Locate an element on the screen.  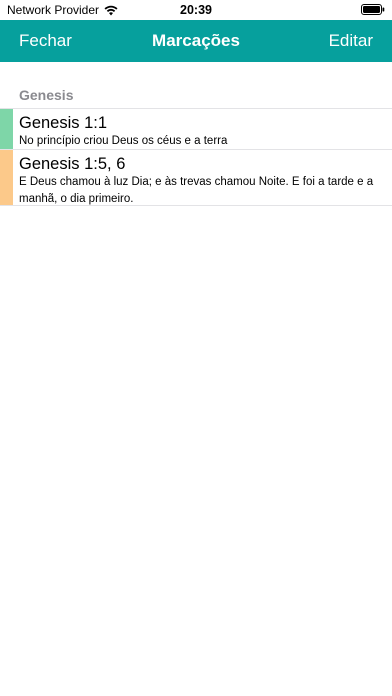
section-header: Genesis is located at coordinates (196, 95).